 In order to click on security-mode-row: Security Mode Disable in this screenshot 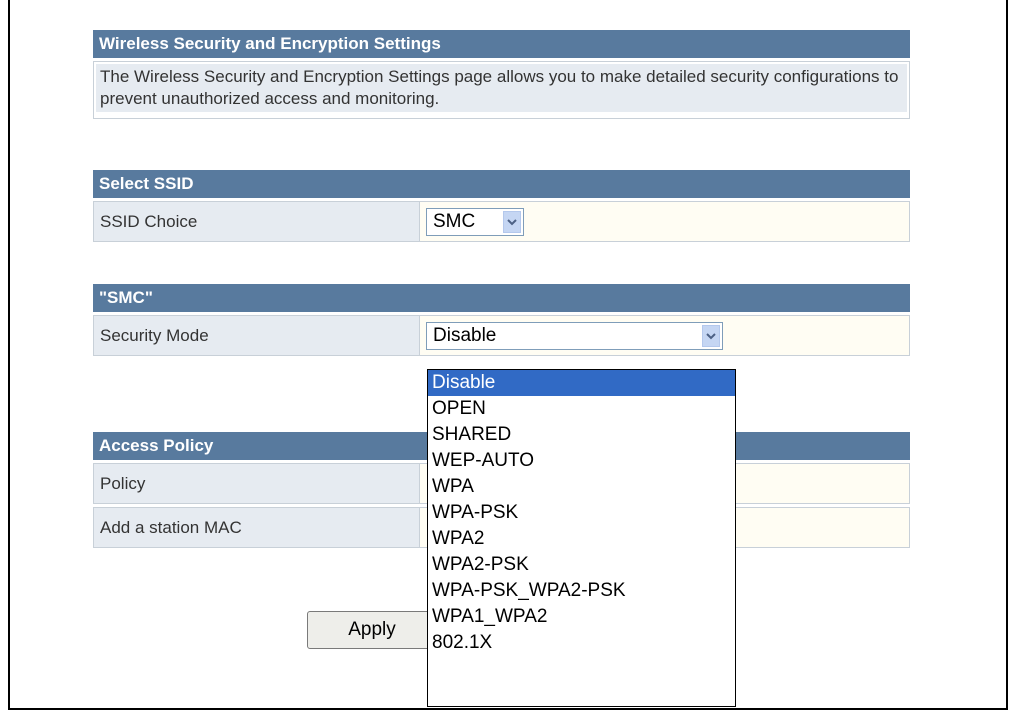, I will do `click(501, 335)`.